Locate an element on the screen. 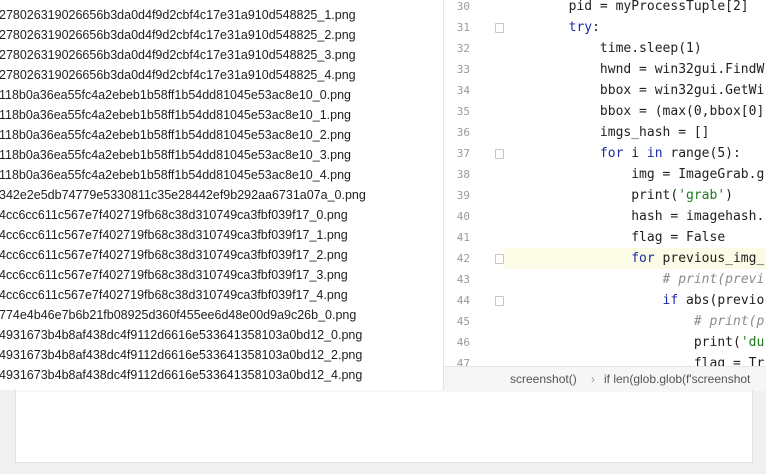  code-line: imgs_hash = [] is located at coordinates (608, 132).